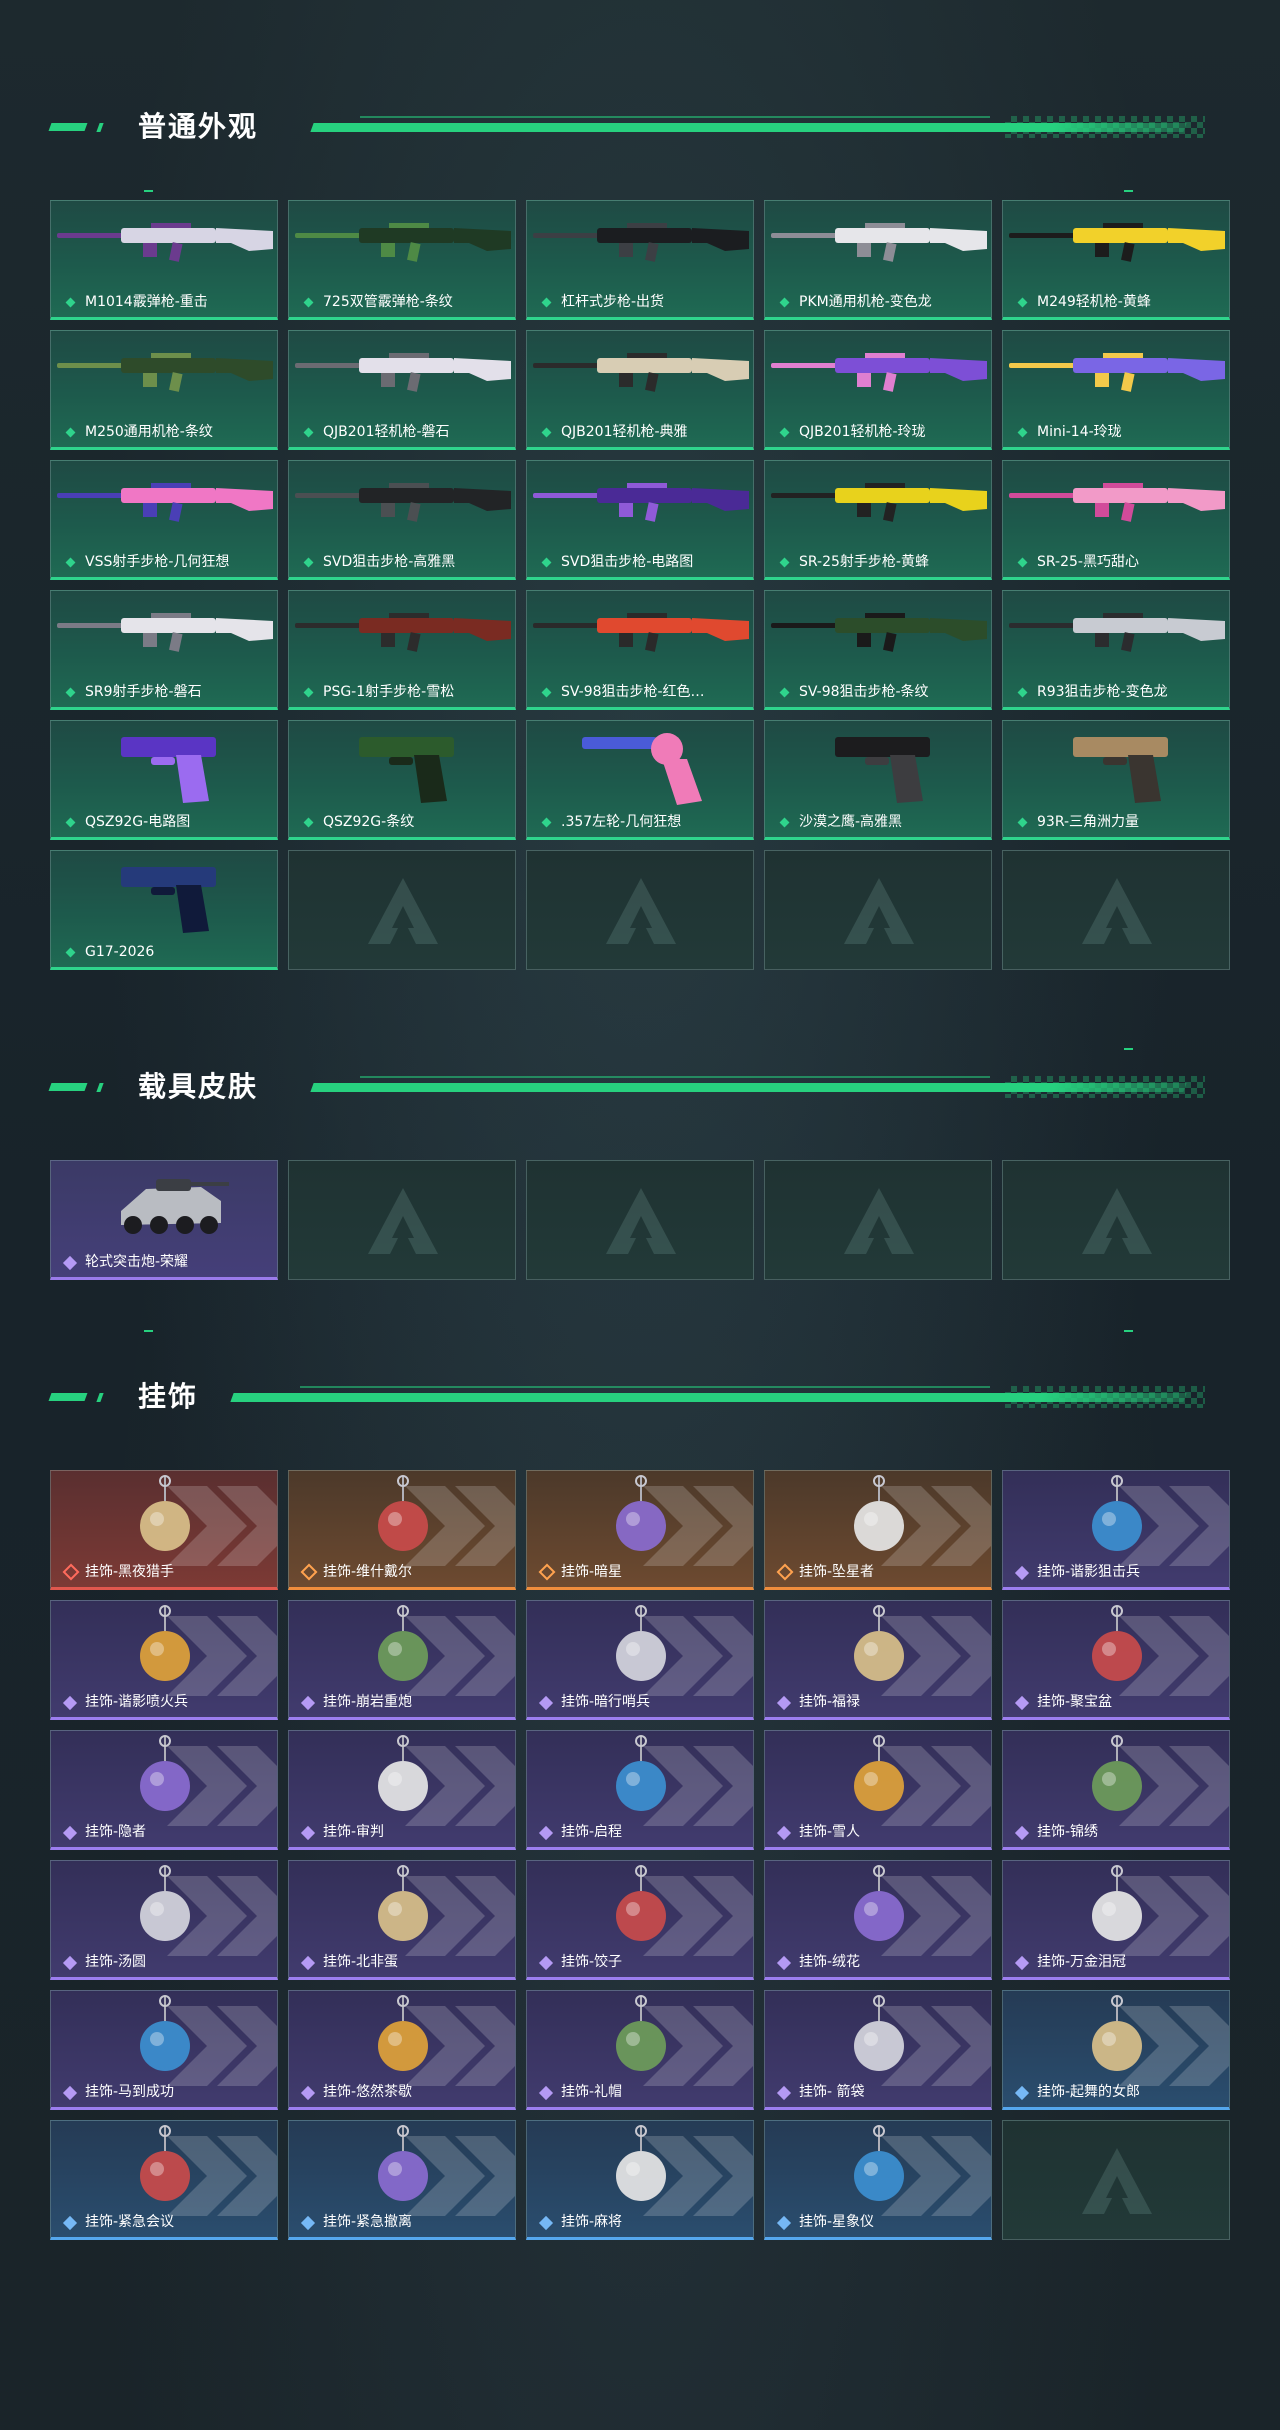 The width and height of the screenshot is (1280, 2430). What do you see at coordinates (640, 260) in the screenshot?
I see `weapon-item-card: 杠杆式步枪-出货` at bounding box center [640, 260].